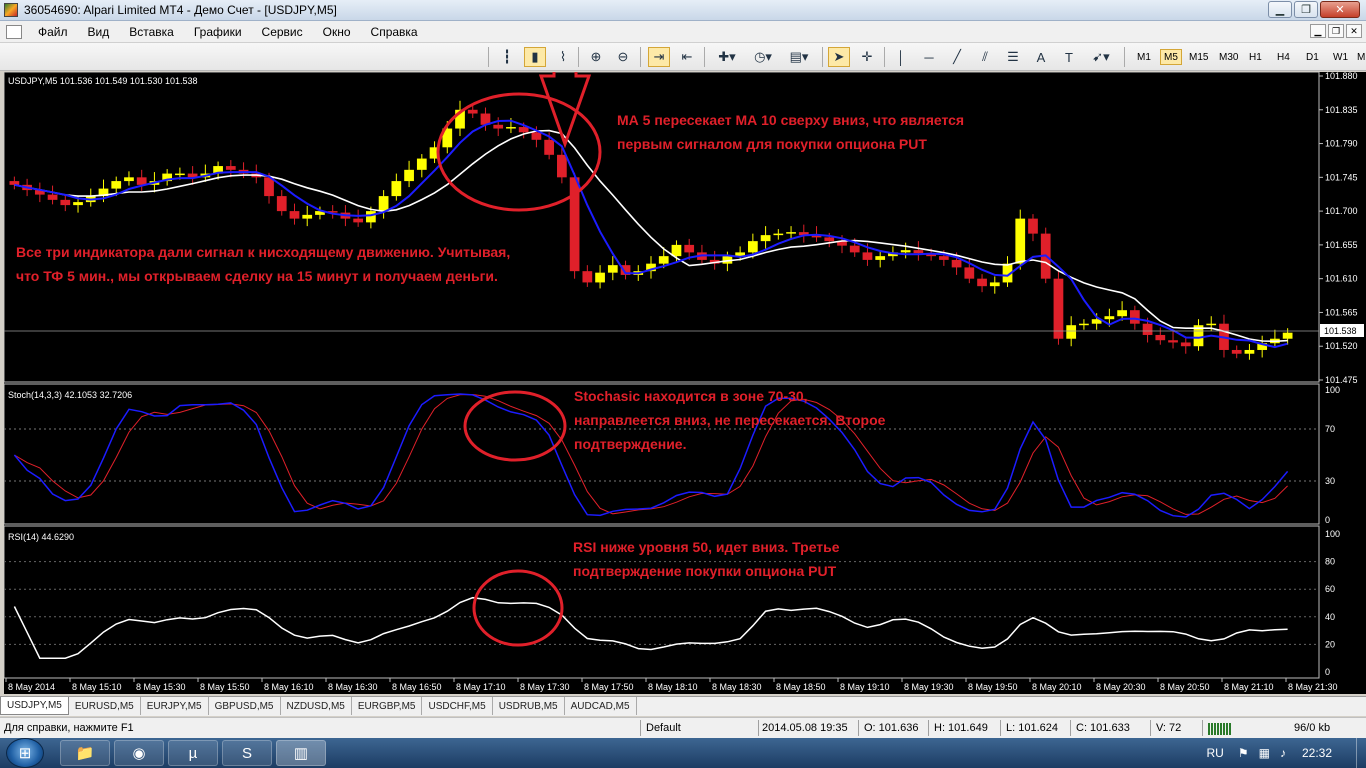 Image resolution: width=1366 pixels, height=768 pixels. I want to click on menu-help: Справка, so click(394, 32).